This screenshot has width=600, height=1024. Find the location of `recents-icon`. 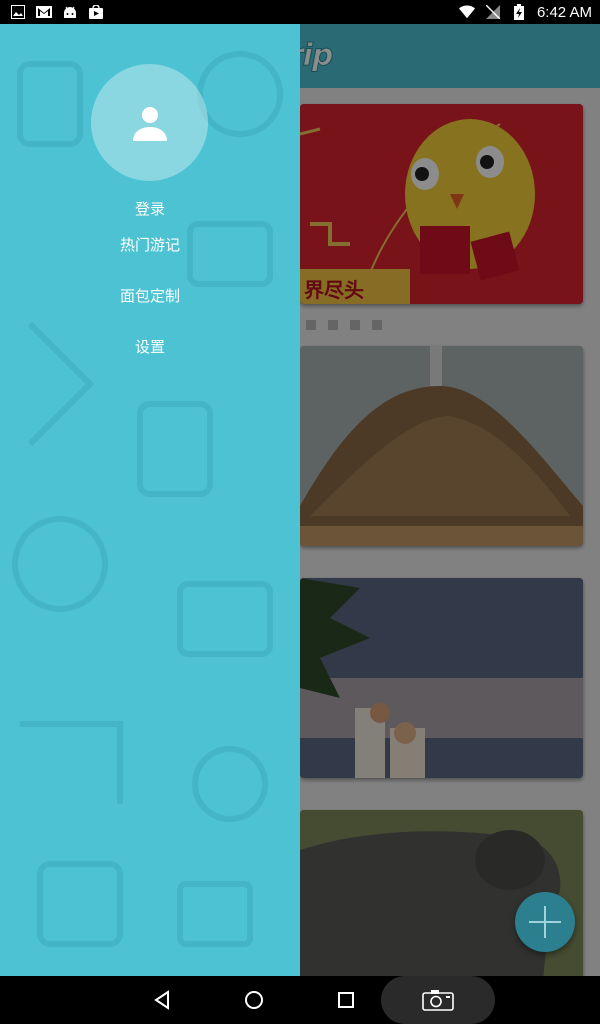

recents-icon is located at coordinates (346, 1000).